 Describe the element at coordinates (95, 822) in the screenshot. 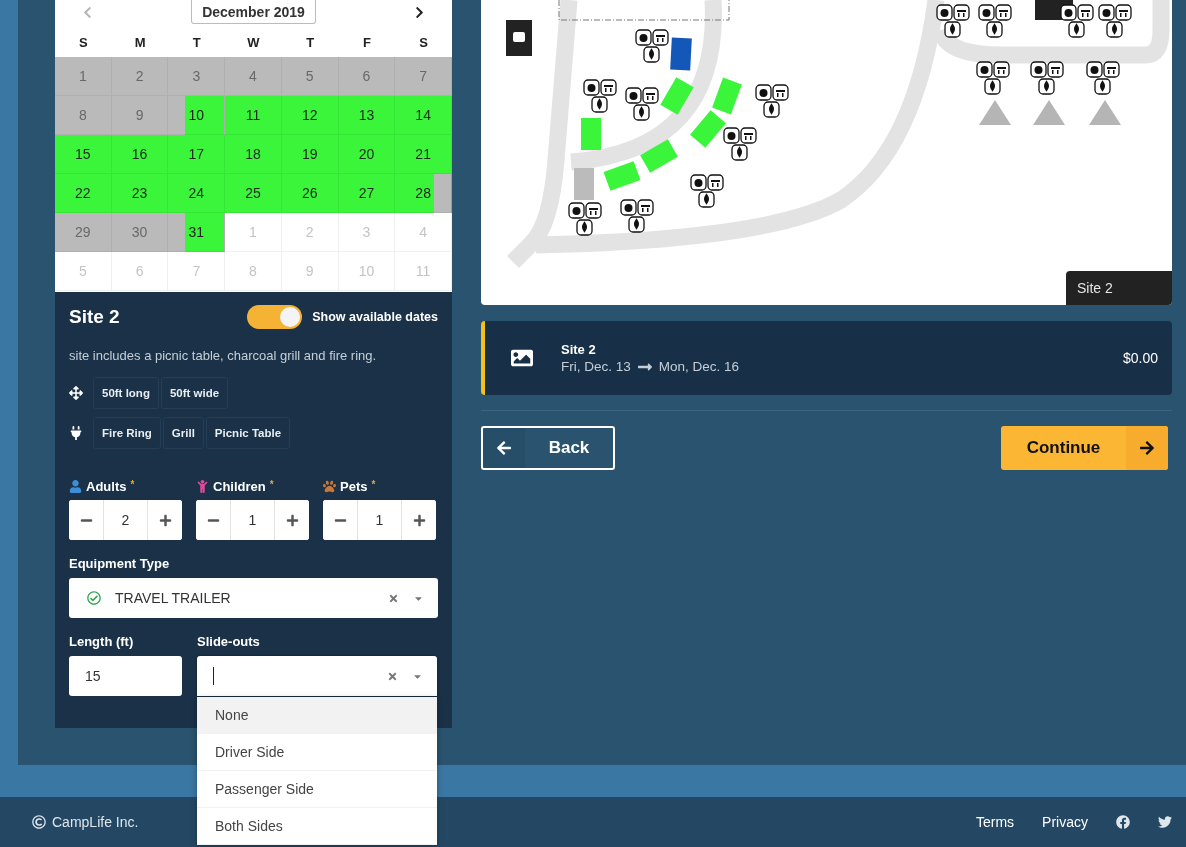

I see `copyright-text: CampLife Inc.` at that location.